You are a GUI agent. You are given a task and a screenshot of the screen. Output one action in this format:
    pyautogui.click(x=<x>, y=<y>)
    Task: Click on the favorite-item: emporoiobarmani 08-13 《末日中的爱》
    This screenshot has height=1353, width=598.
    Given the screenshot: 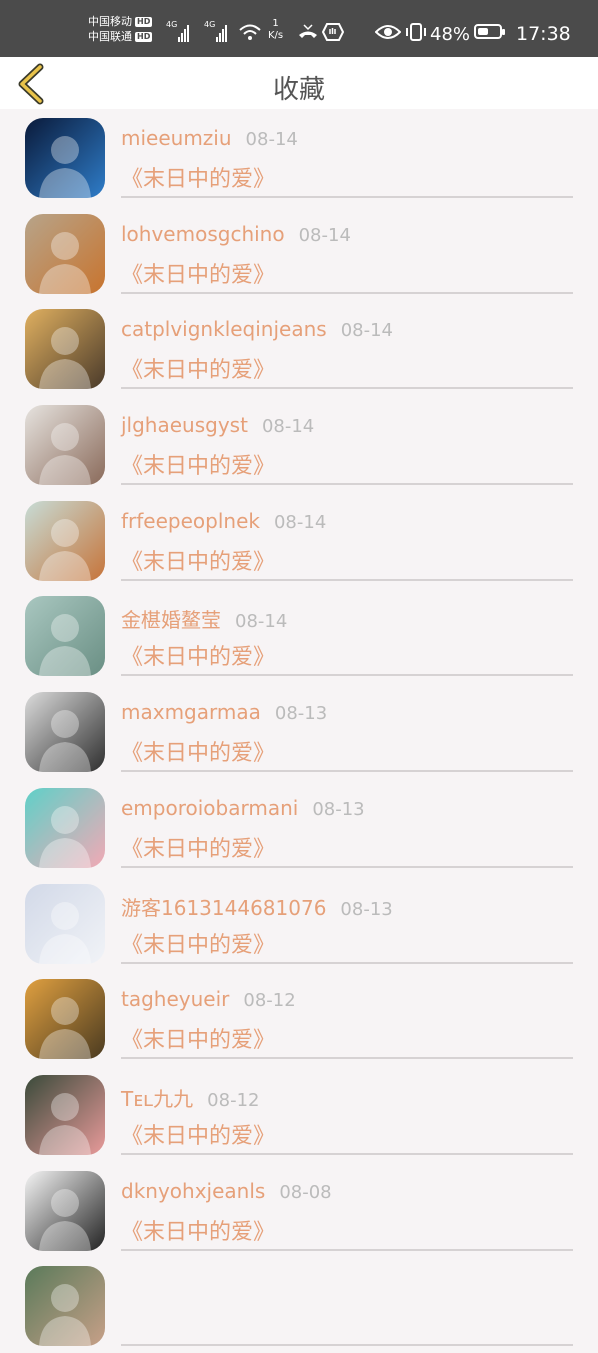 What is the action you would take?
    pyautogui.click(x=299, y=827)
    